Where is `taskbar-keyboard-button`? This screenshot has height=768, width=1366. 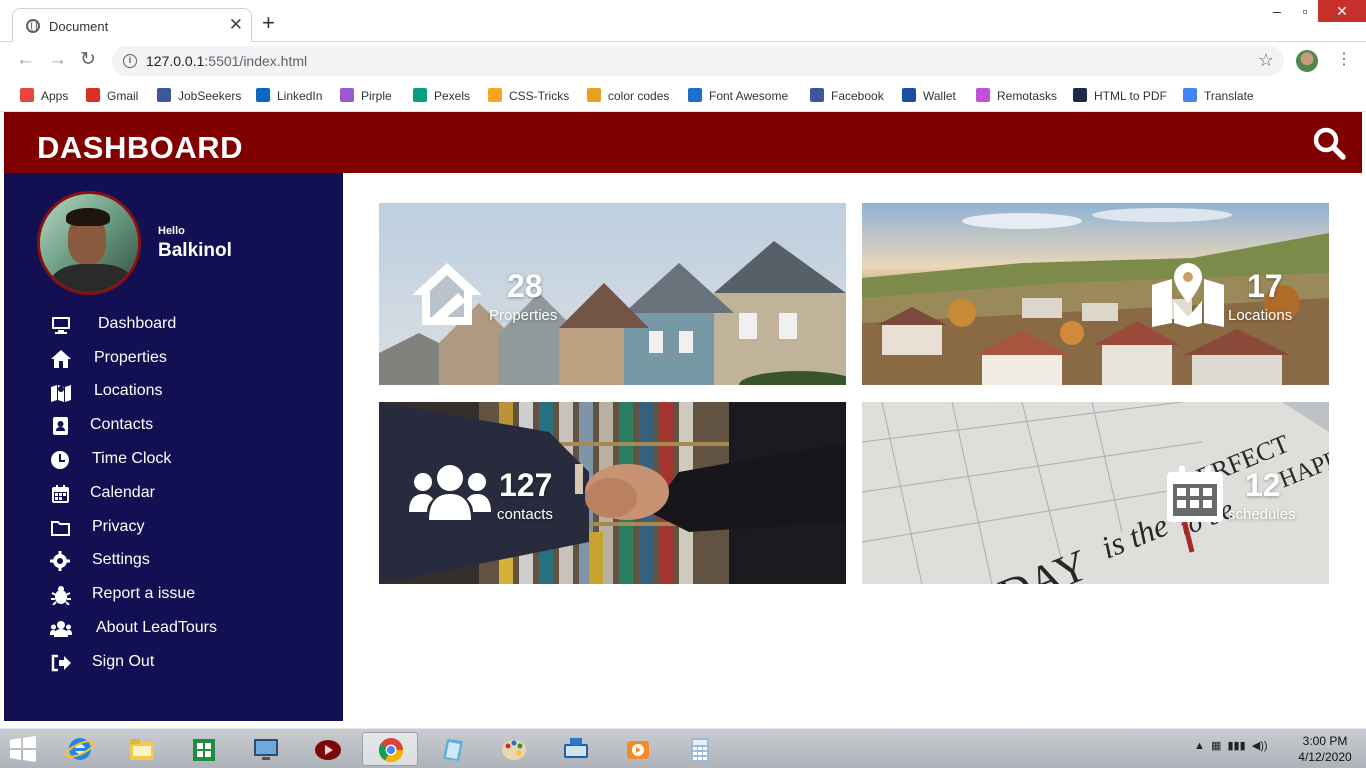
taskbar-keyboard-button is located at coordinates (576, 749).